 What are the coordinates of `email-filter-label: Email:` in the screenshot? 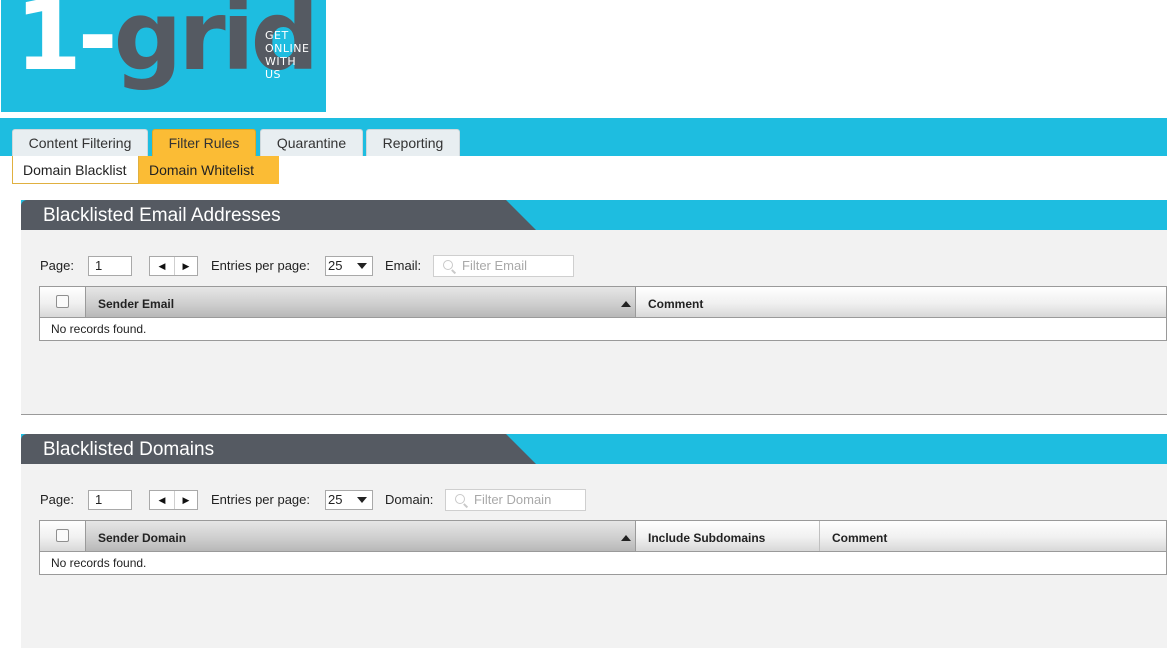 It's located at (403, 265).